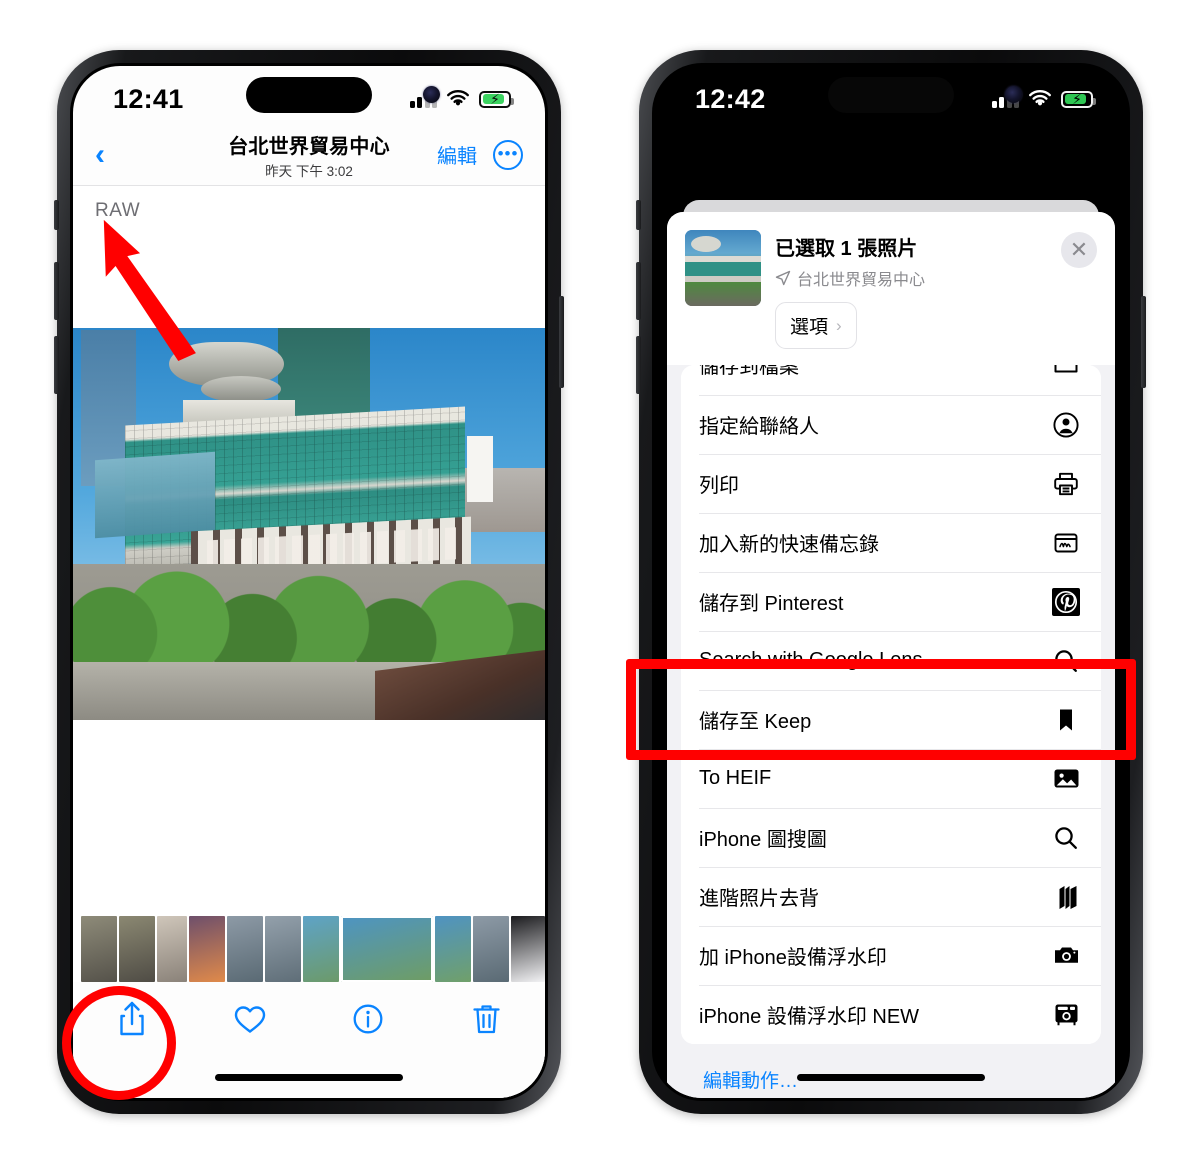 The width and height of the screenshot is (1200, 1172). What do you see at coordinates (309, 1077) in the screenshot?
I see `home-indicator` at bounding box center [309, 1077].